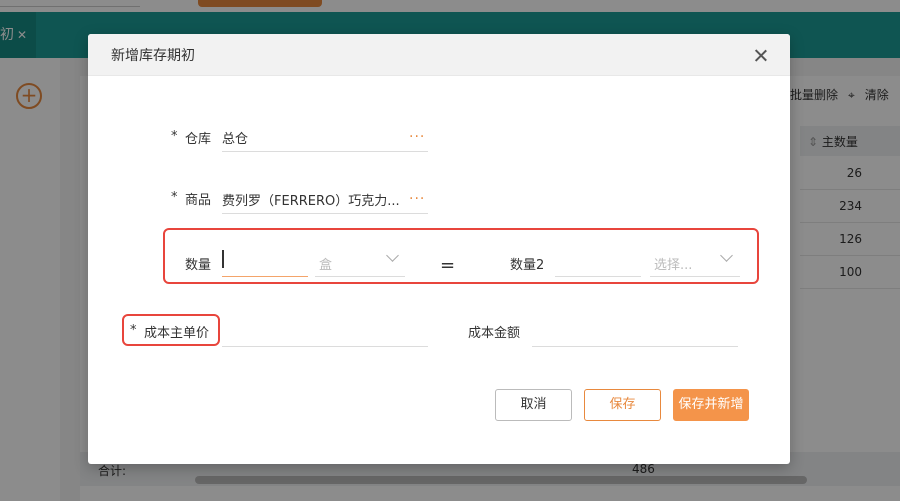 Image resolution: width=900 pixels, height=501 pixels. I want to click on quantity-text-cursor, so click(223, 259).